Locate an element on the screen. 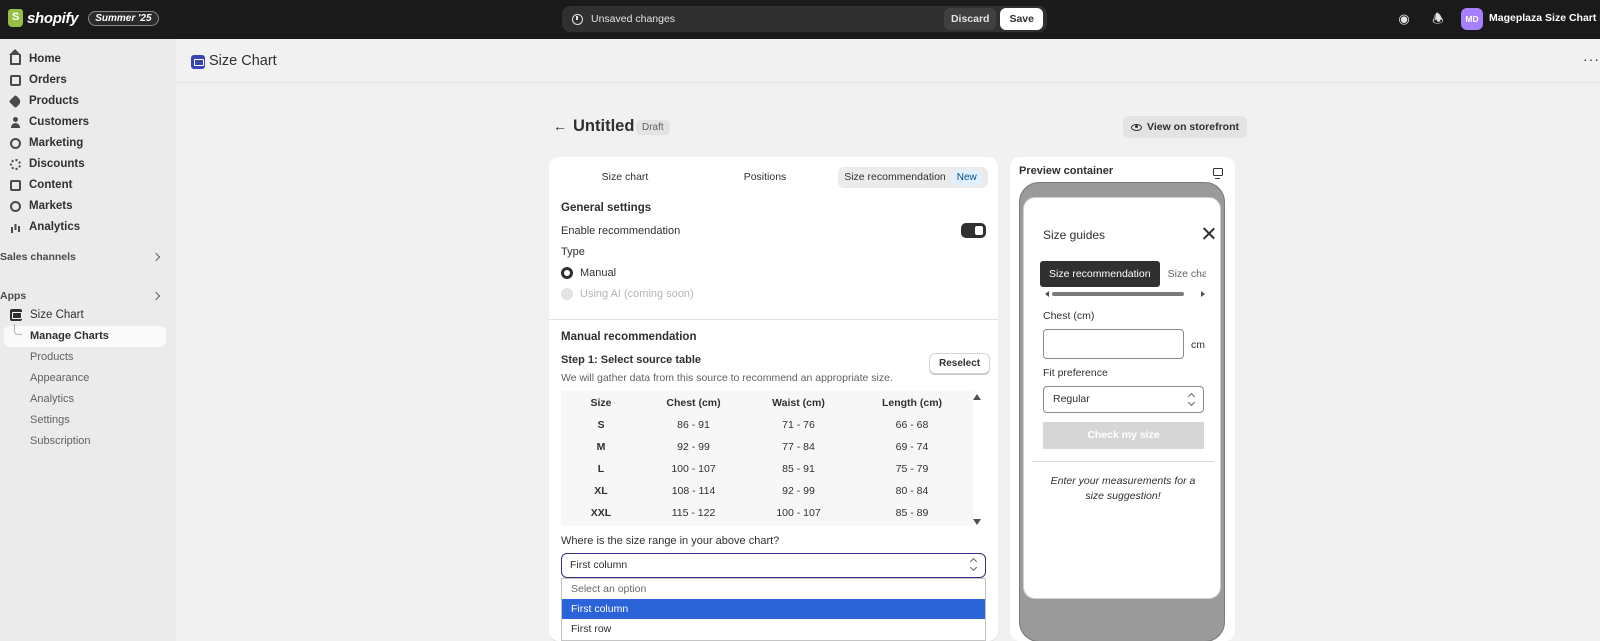 Image resolution: width=1600 pixels, height=641 pixels. chest-unit: cm is located at coordinates (1198, 345).